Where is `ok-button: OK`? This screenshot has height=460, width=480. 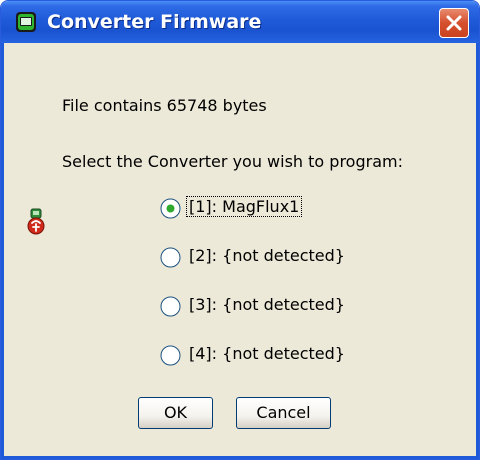
ok-button: OK is located at coordinates (175, 413).